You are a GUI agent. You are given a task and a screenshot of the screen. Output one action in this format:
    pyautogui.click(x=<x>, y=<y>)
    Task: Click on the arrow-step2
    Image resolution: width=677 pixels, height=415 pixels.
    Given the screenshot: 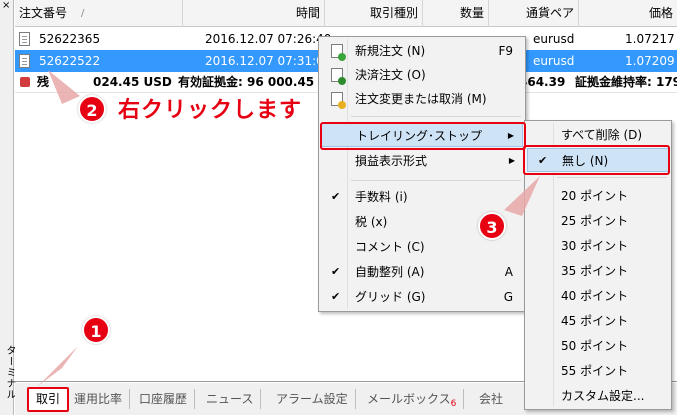 What is the action you would take?
    pyautogui.click(x=64, y=87)
    